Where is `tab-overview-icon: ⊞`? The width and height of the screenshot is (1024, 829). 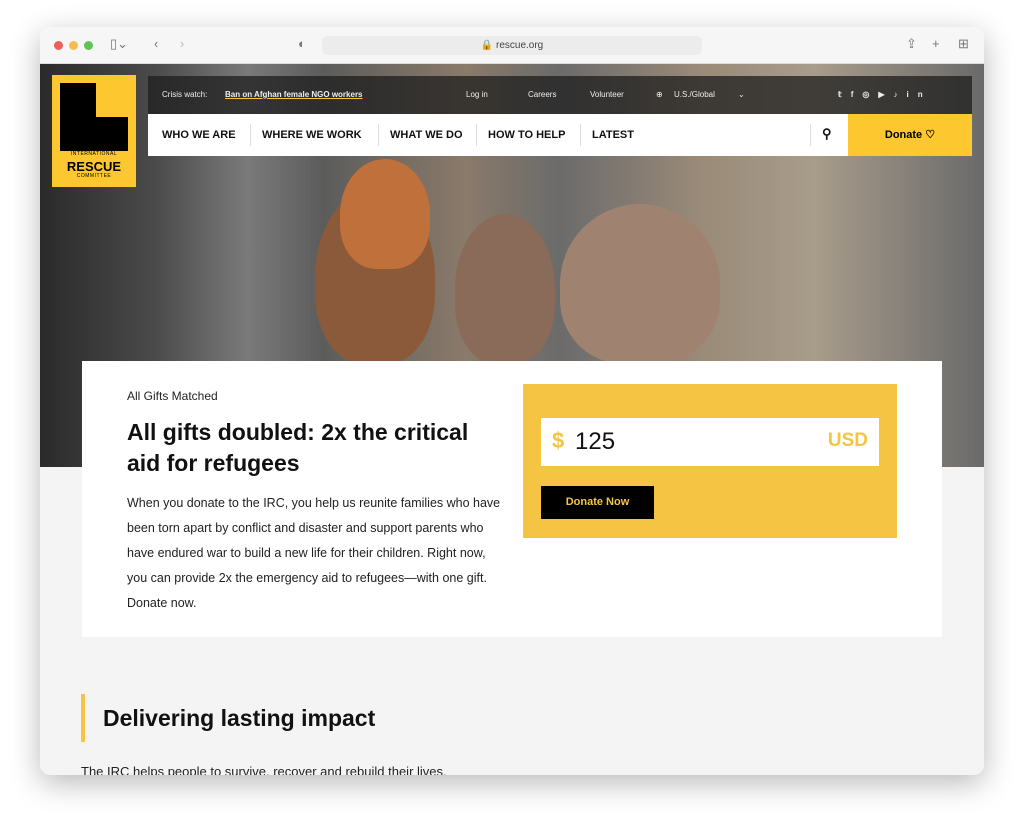
tab-overview-icon: ⊞ is located at coordinates (963, 44).